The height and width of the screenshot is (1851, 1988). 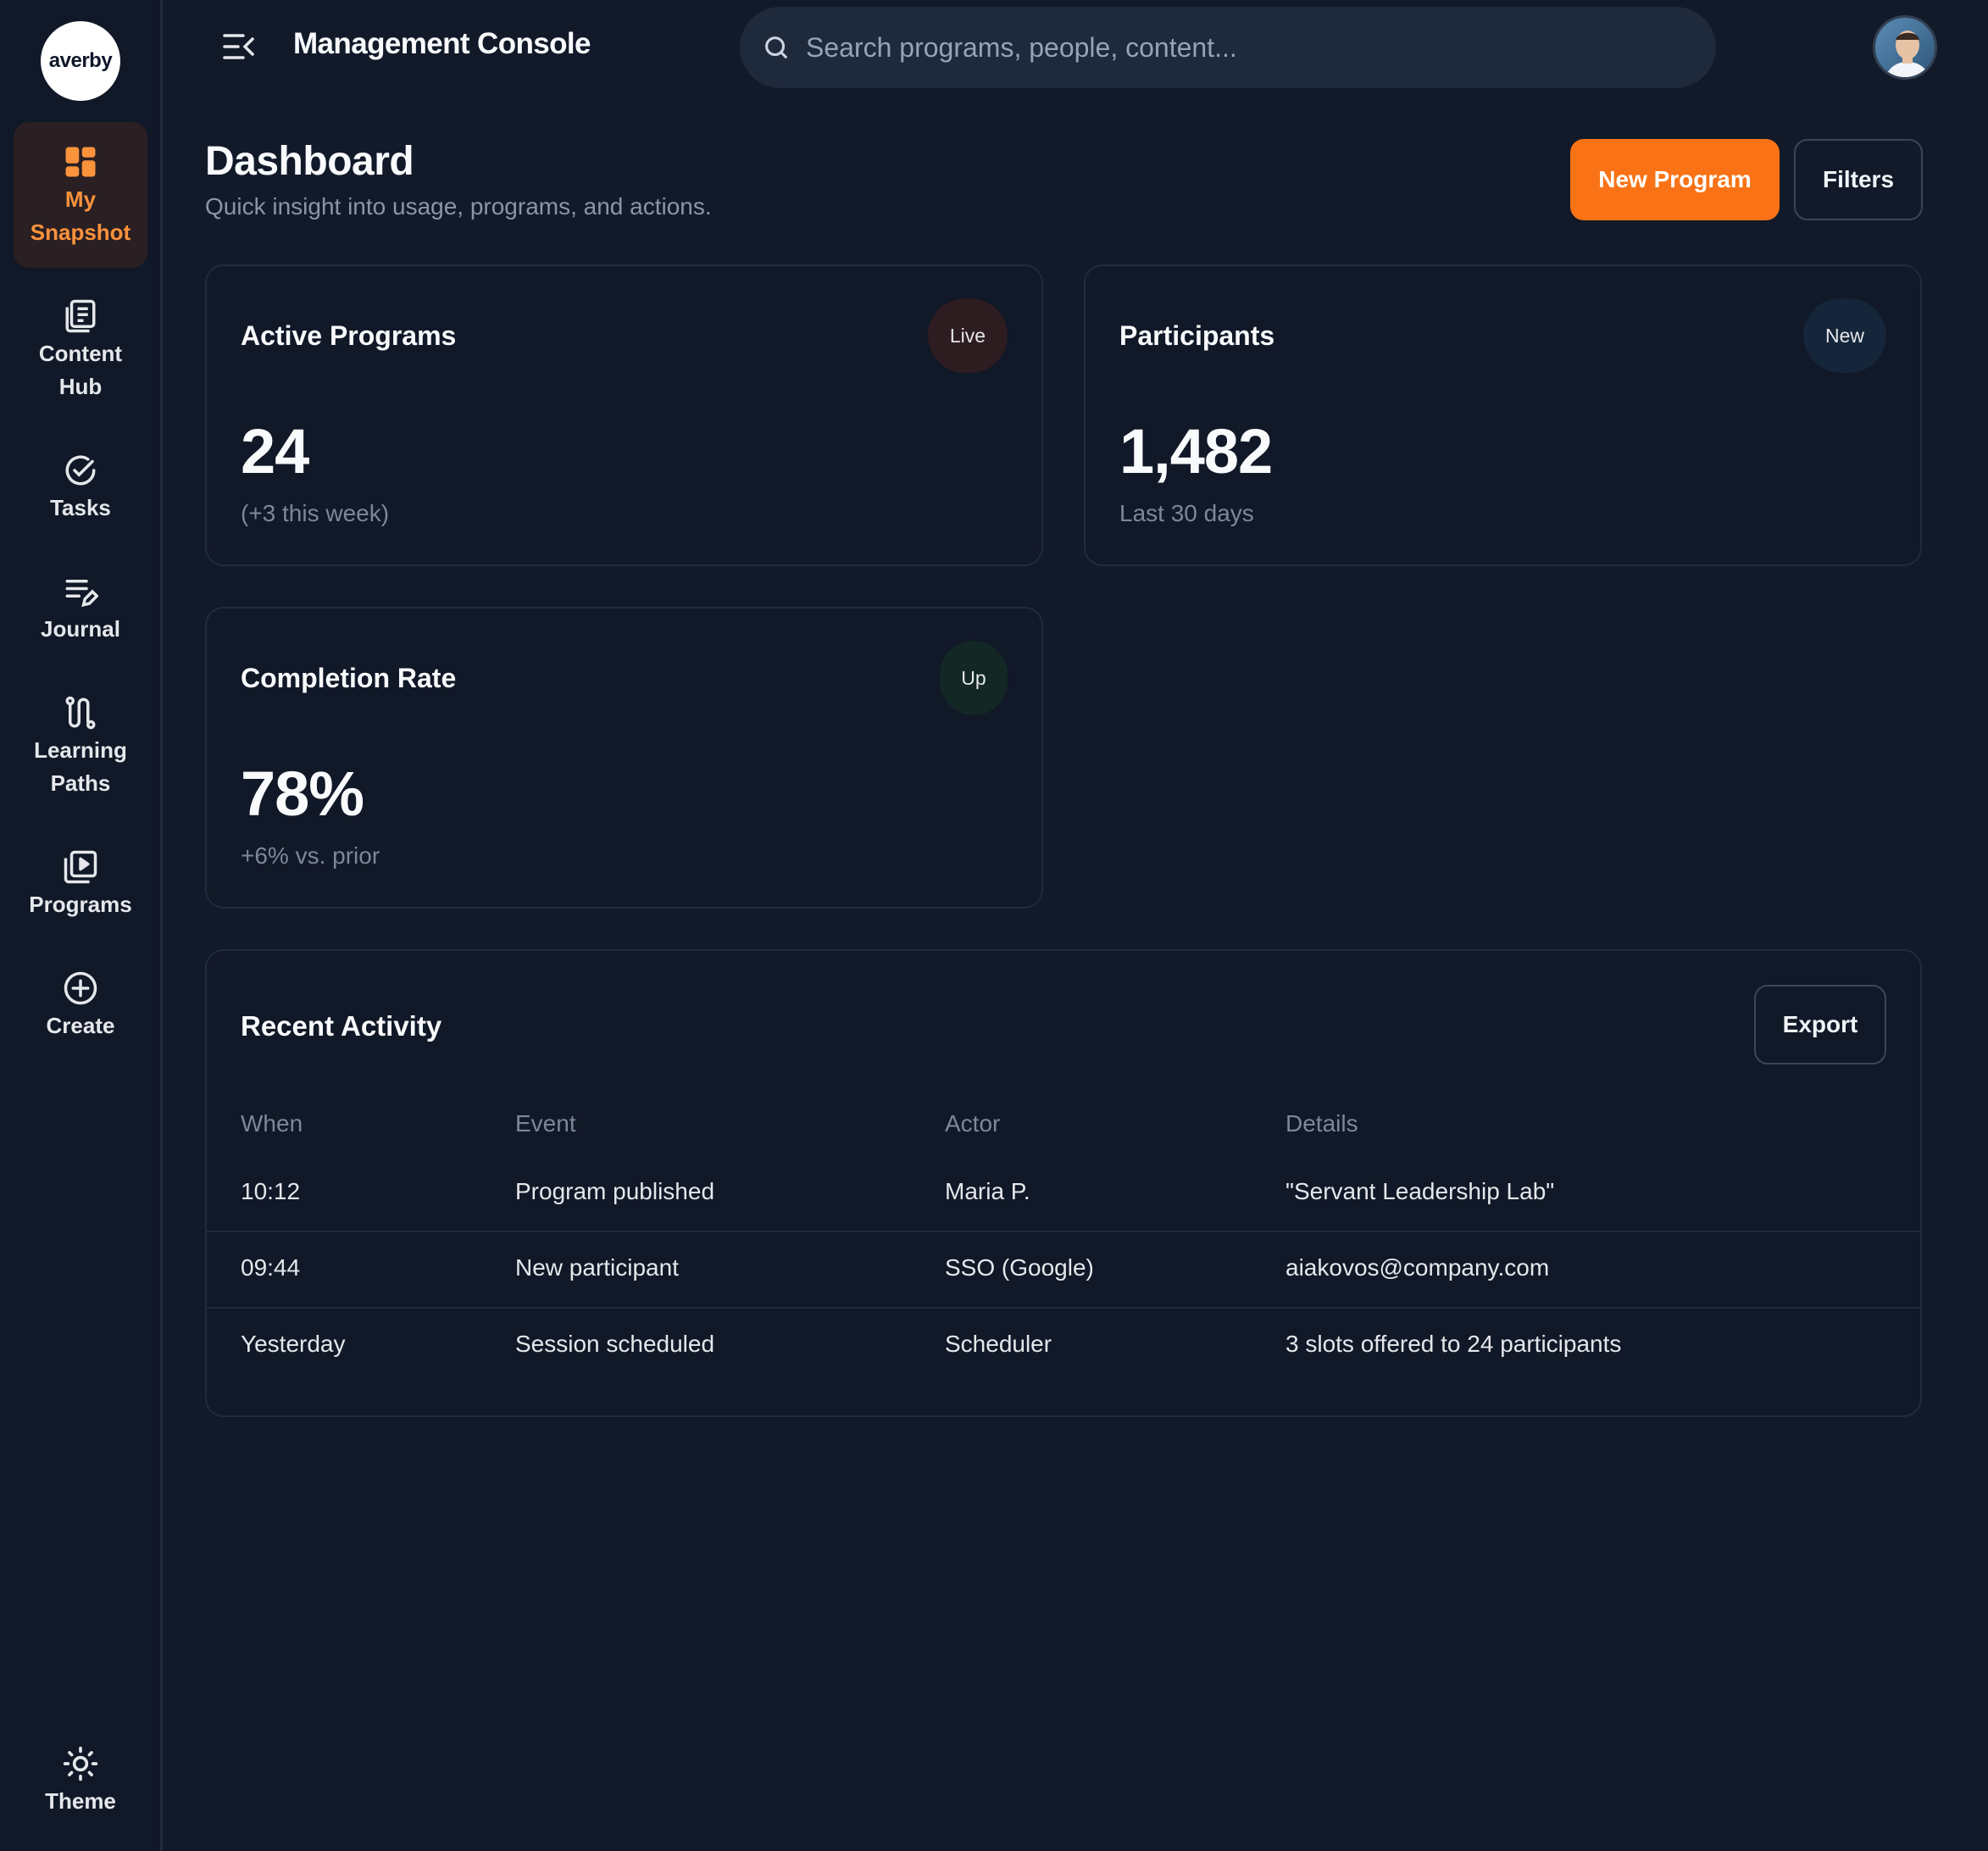 I want to click on filters-button: Filters, so click(x=1859, y=179).